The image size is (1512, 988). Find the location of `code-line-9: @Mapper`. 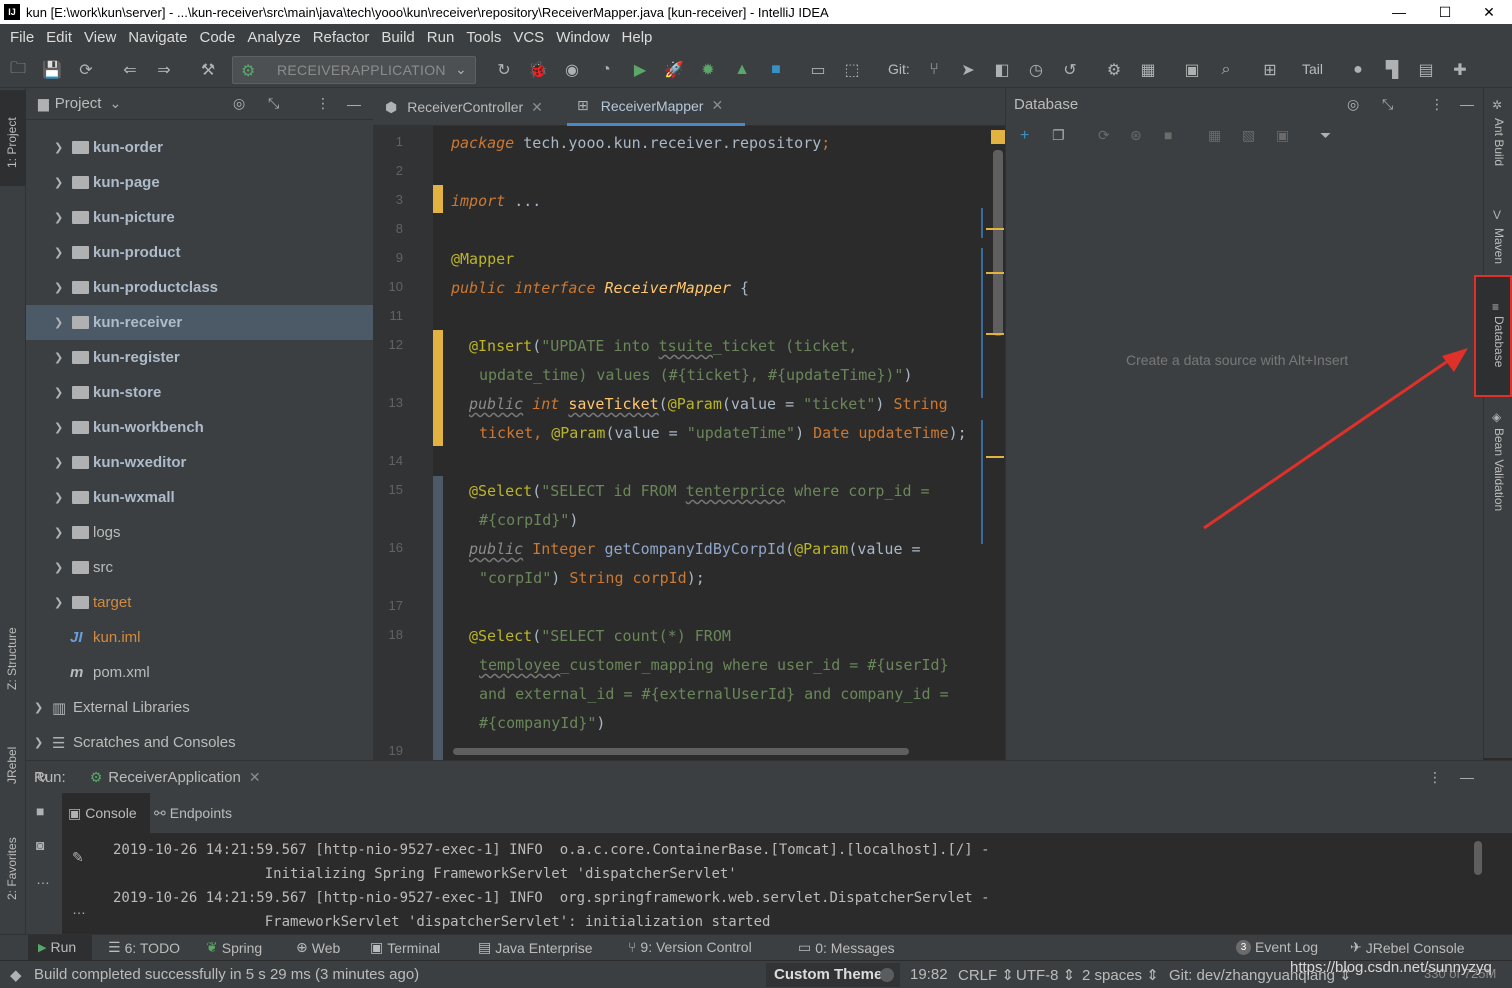

code-line-9: @Mapper is located at coordinates (482, 259).